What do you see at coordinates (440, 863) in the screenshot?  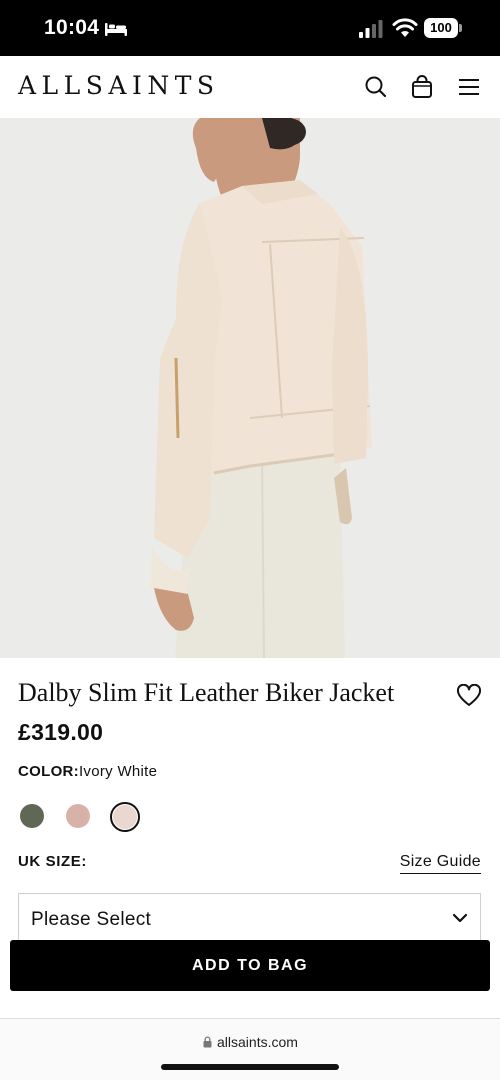 I see `size-guide-link: Size Guide` at bounding box center [440, 863].